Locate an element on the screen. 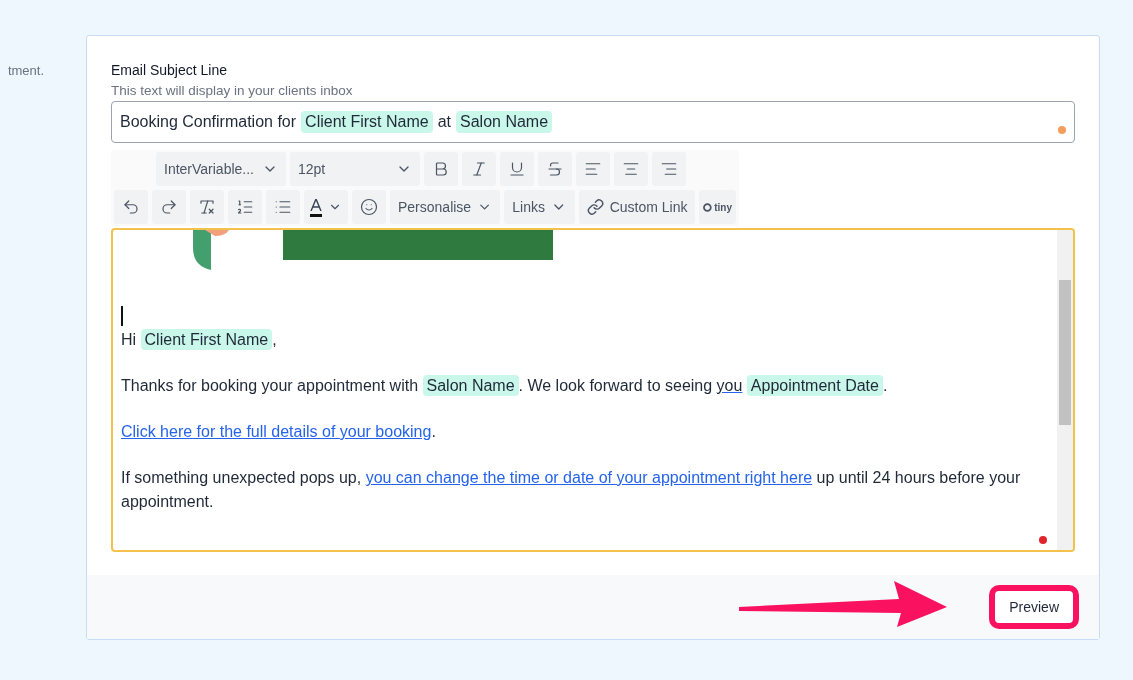 The image size is (1133, 680). link: you can change the time or date of your appointment right here is located at coordinates (589, 477).